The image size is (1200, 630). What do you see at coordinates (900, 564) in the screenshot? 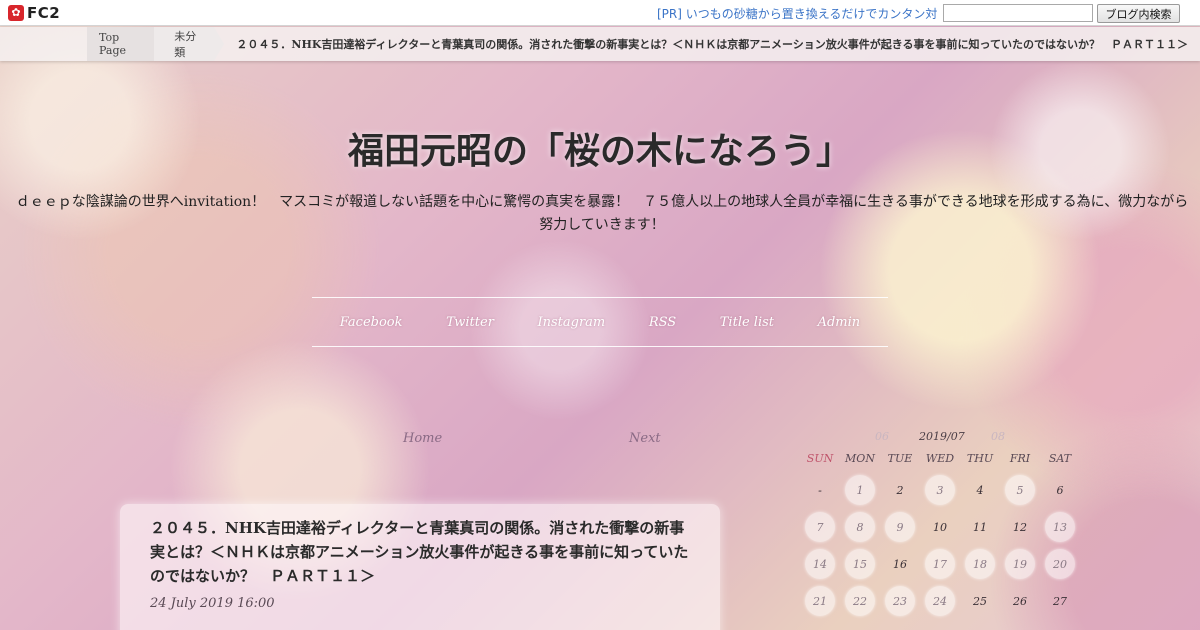
I see `calendar-day: 16` at bounding box center [900, 564].